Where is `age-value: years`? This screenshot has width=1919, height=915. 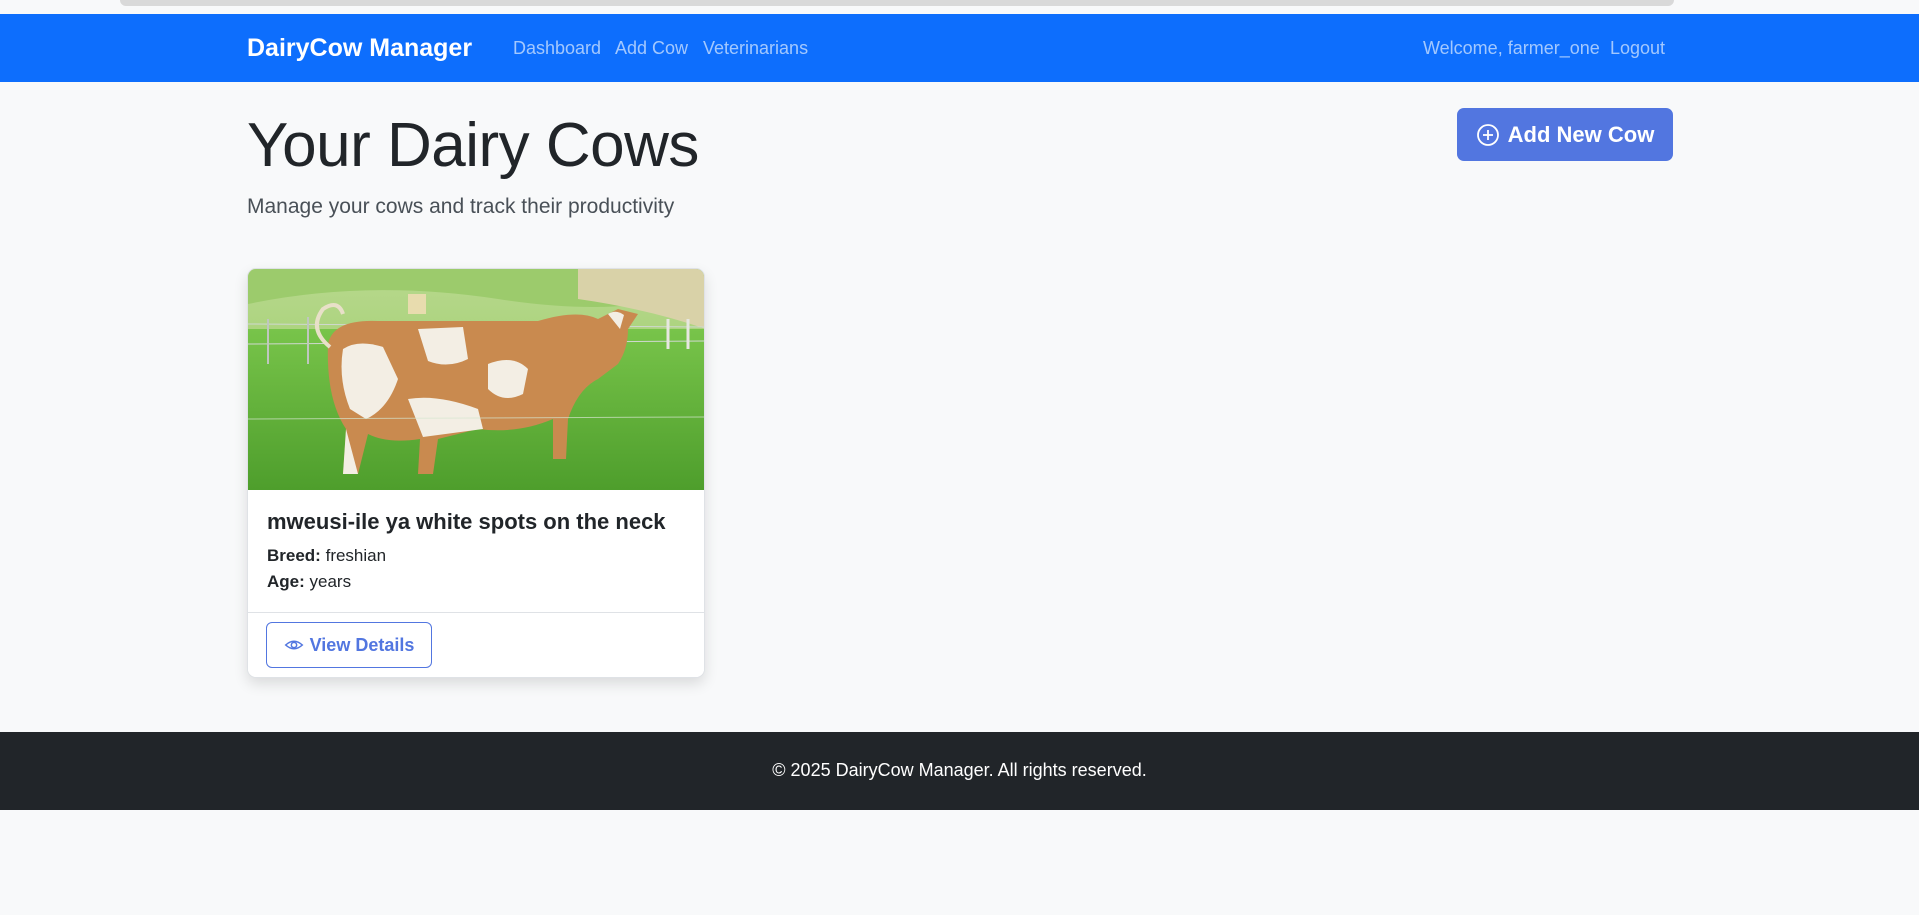 age-value: years is located at coordinates (330, 581).